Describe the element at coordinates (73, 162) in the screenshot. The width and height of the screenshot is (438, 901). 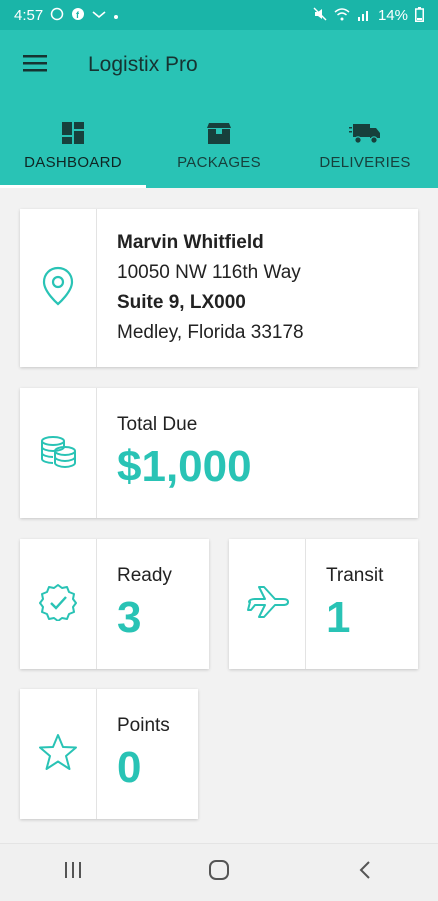
I see `tab-dashboard-label: DASHBOARD` at that location.